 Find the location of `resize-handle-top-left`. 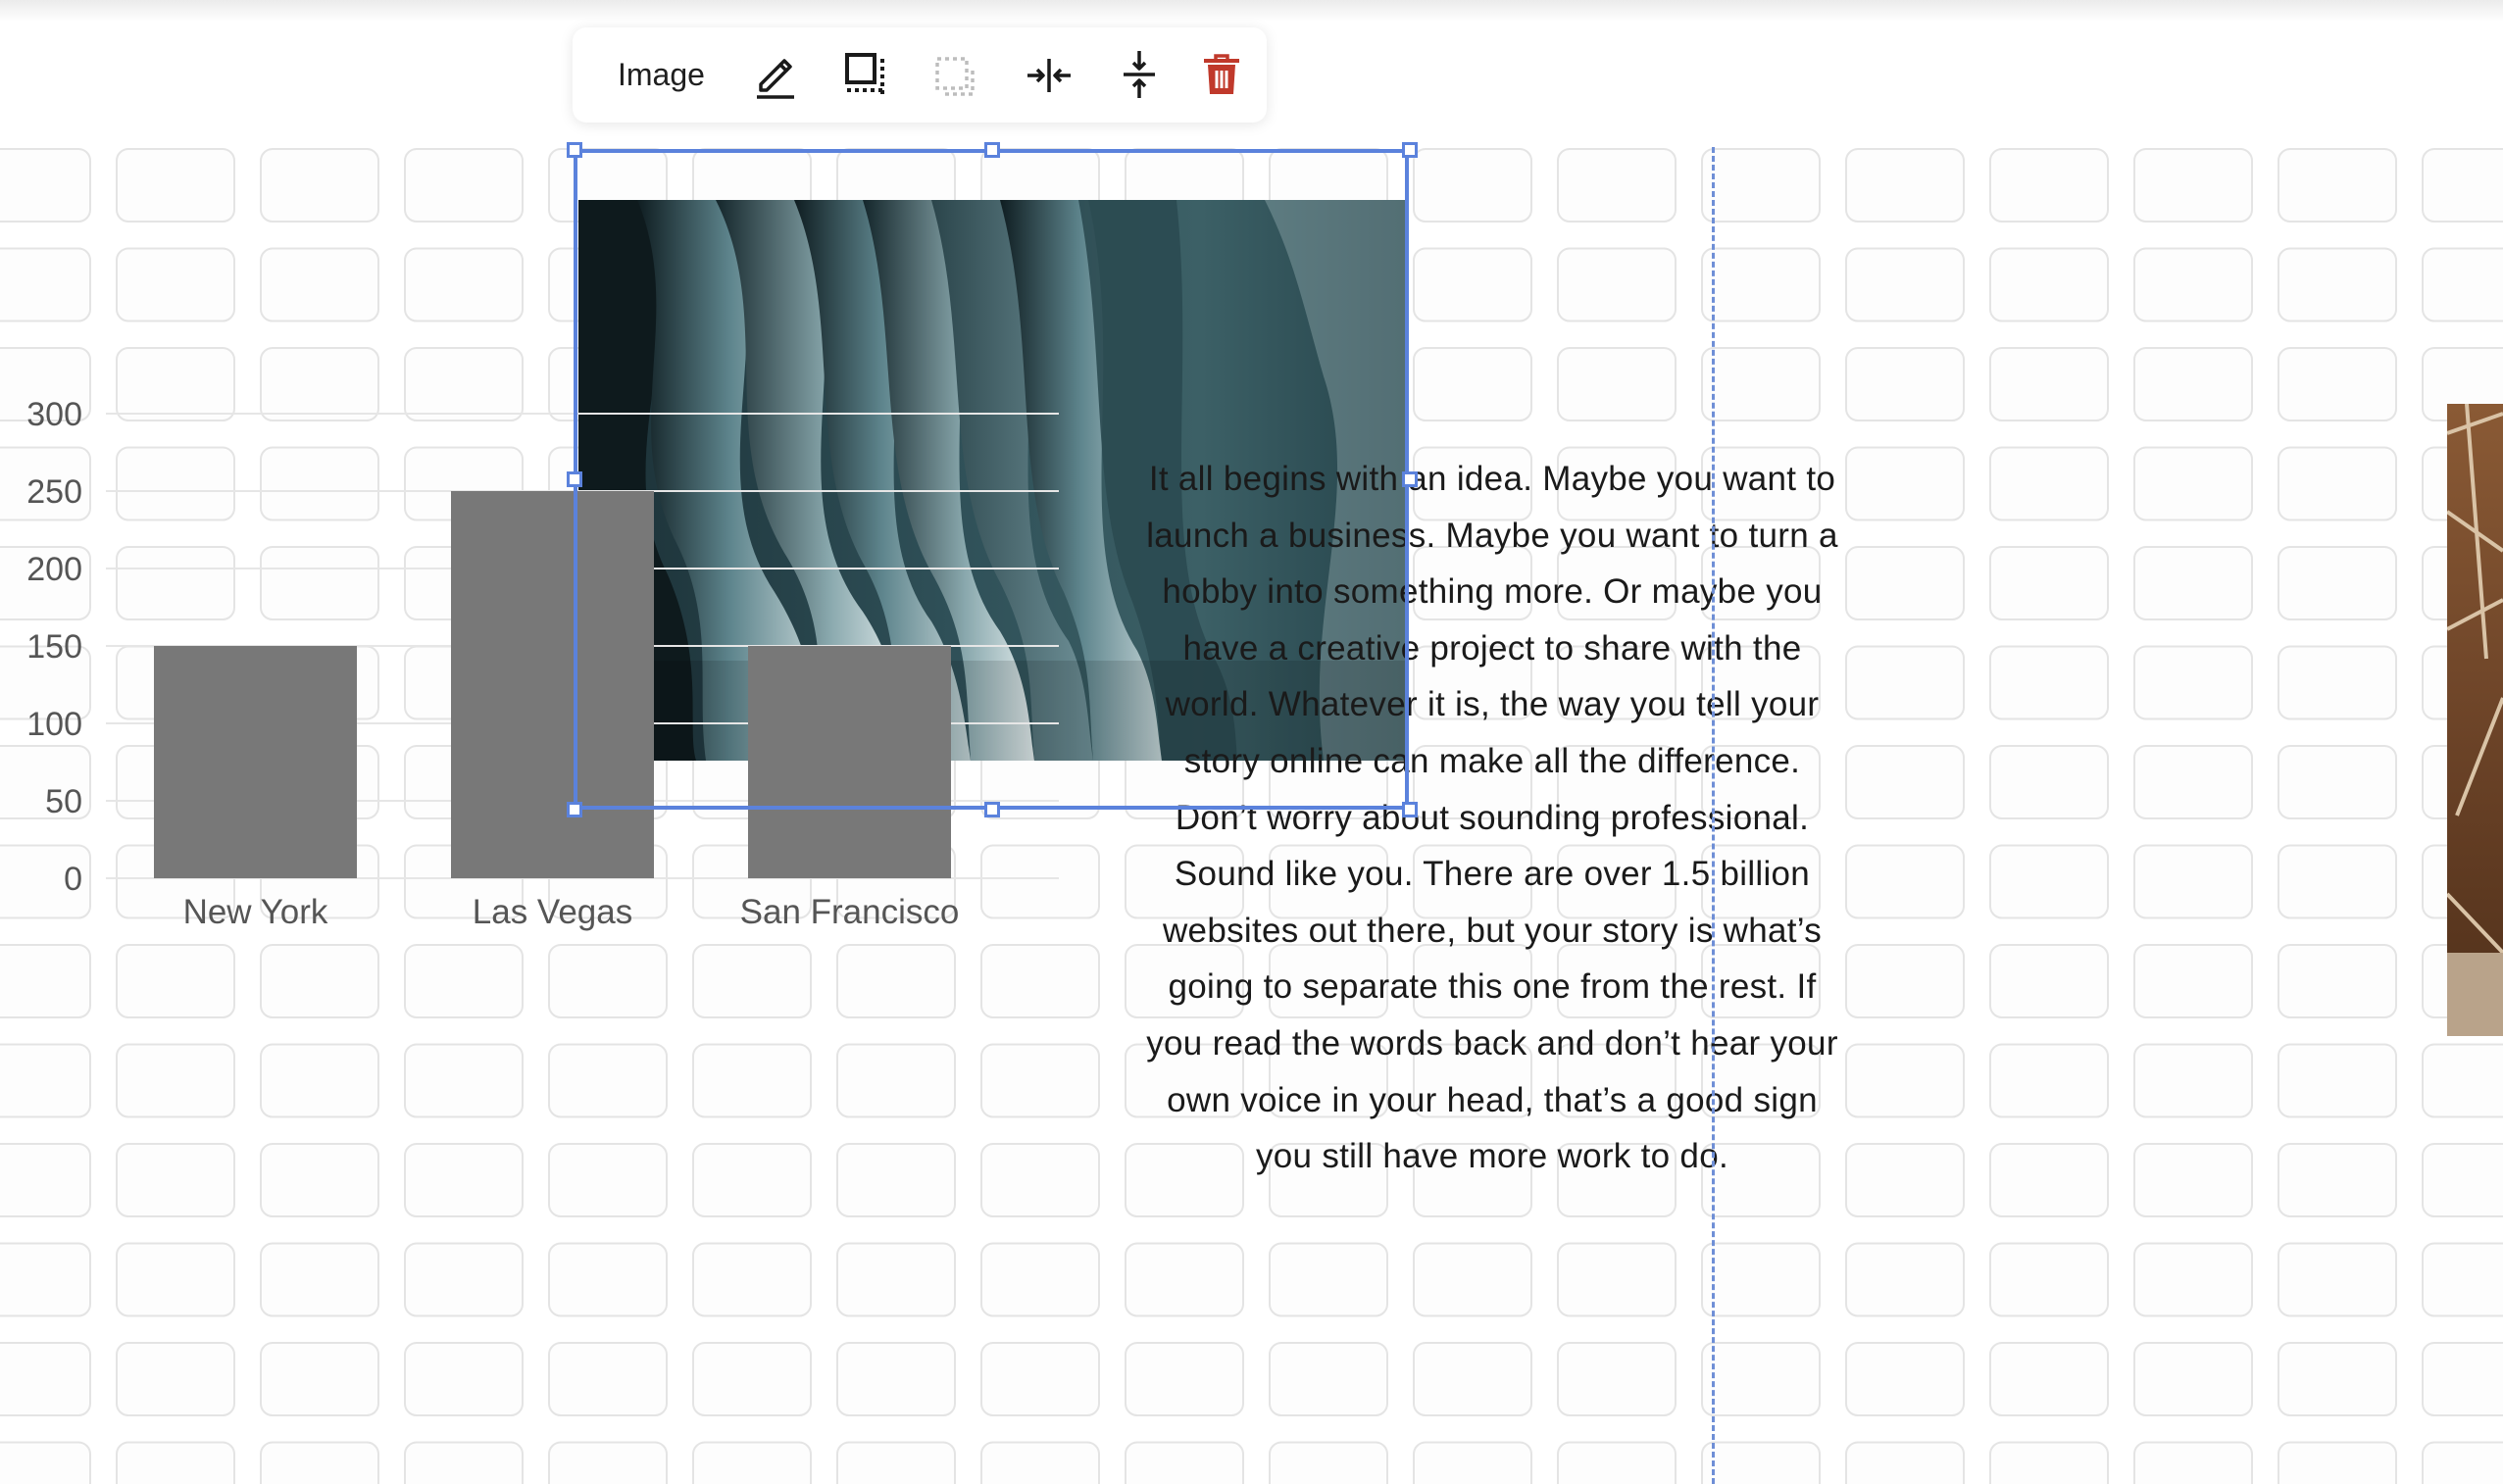

resize-handle-top-left is located at coordinates (574, 150).